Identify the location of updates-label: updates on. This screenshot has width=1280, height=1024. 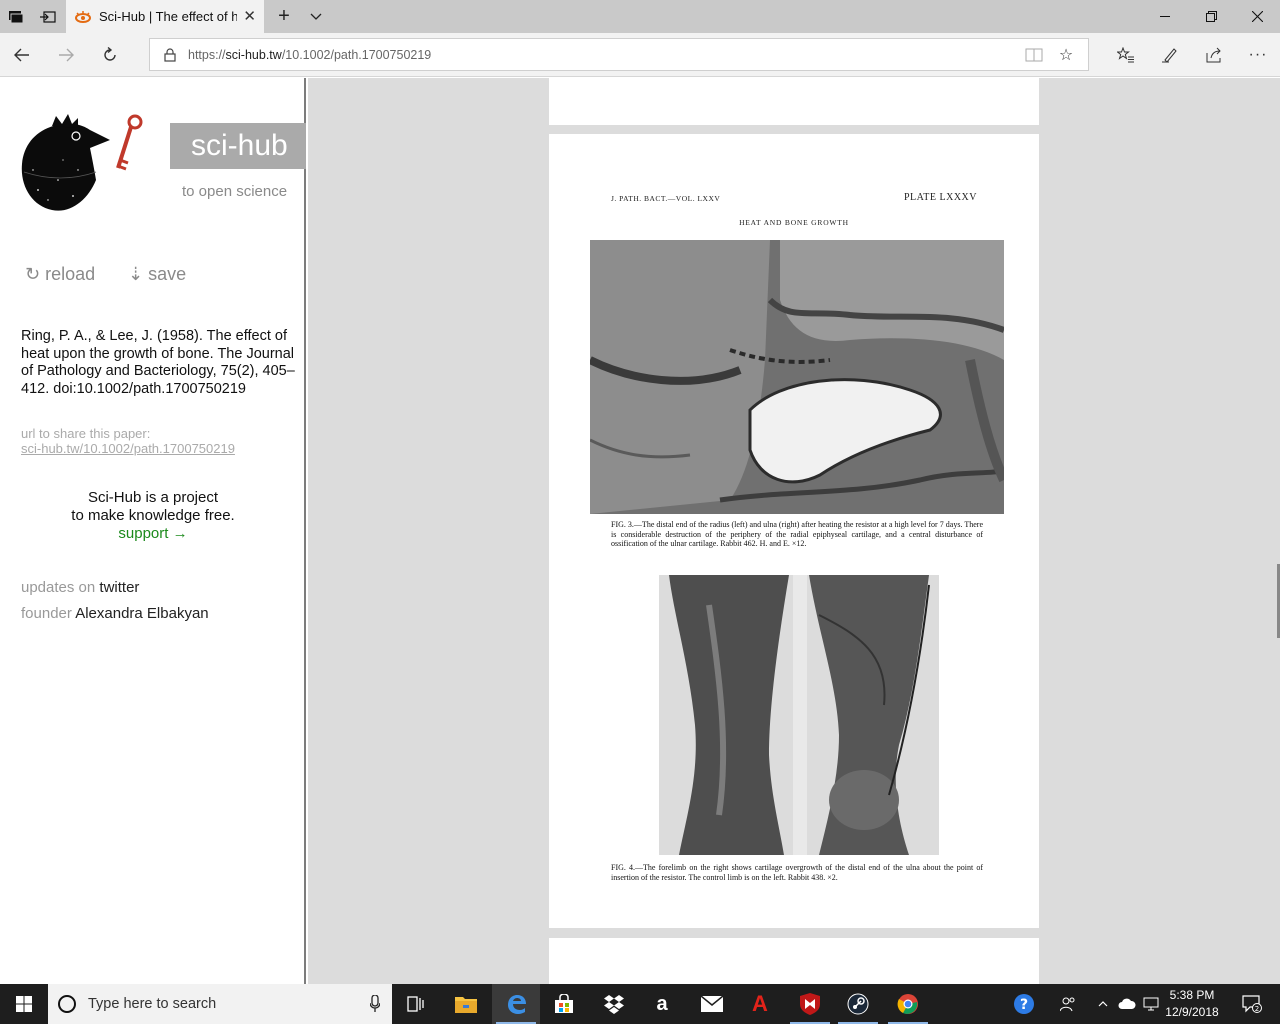
(58, 587).